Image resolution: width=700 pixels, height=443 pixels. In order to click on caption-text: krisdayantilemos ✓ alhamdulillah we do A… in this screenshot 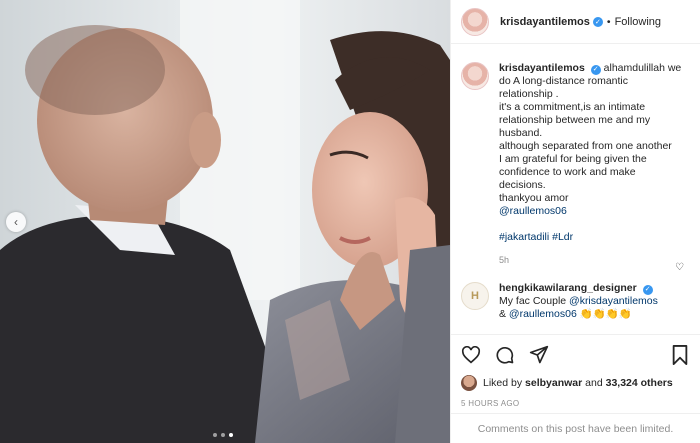, I will do `click(591, 164)`.